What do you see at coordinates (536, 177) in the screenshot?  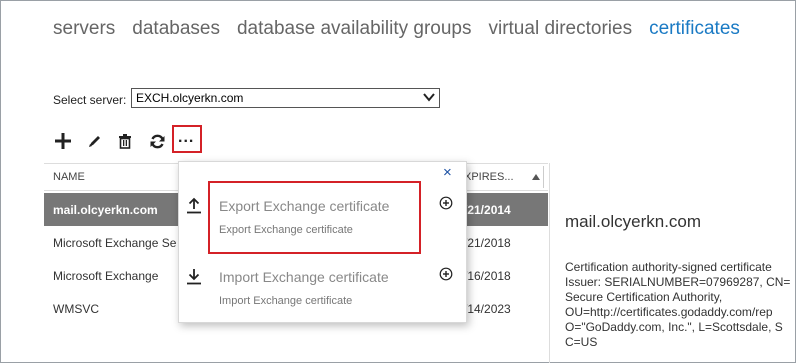 I see `sort-ascending-icon` at bounding box center [536, 177].